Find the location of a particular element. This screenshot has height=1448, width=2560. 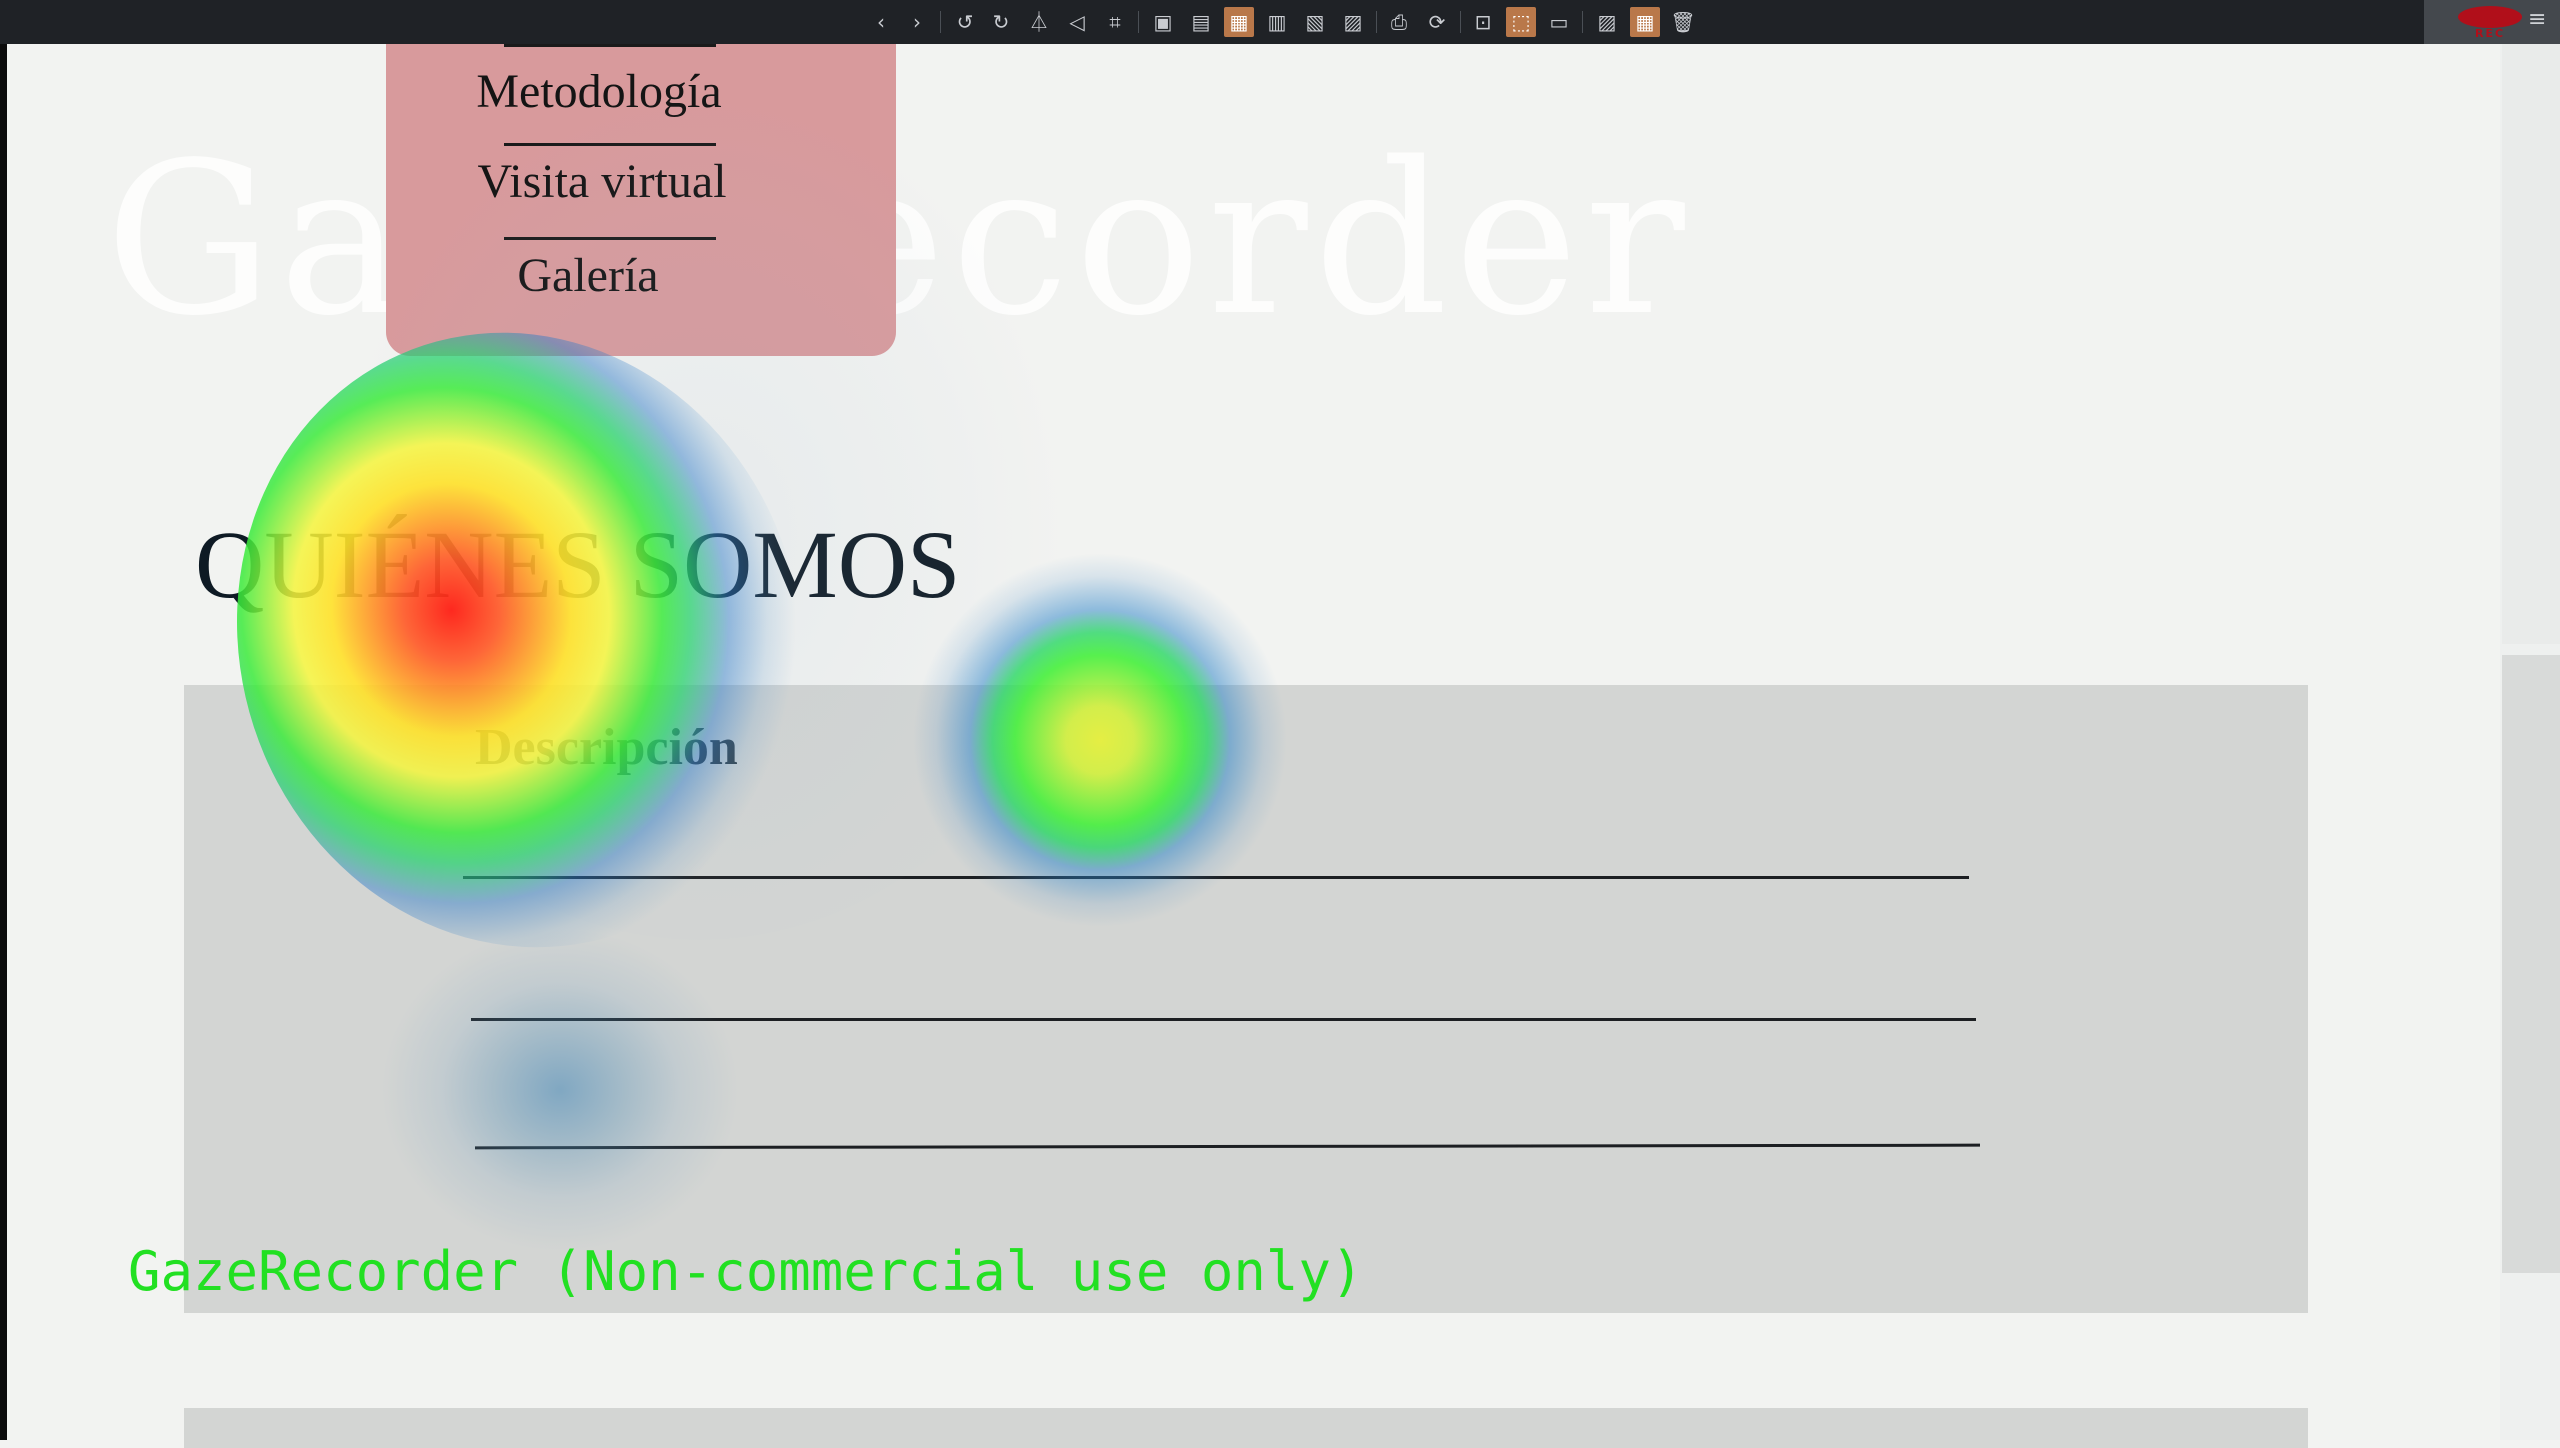

image-icon: ▨ is located at coordinates (1607, 22).